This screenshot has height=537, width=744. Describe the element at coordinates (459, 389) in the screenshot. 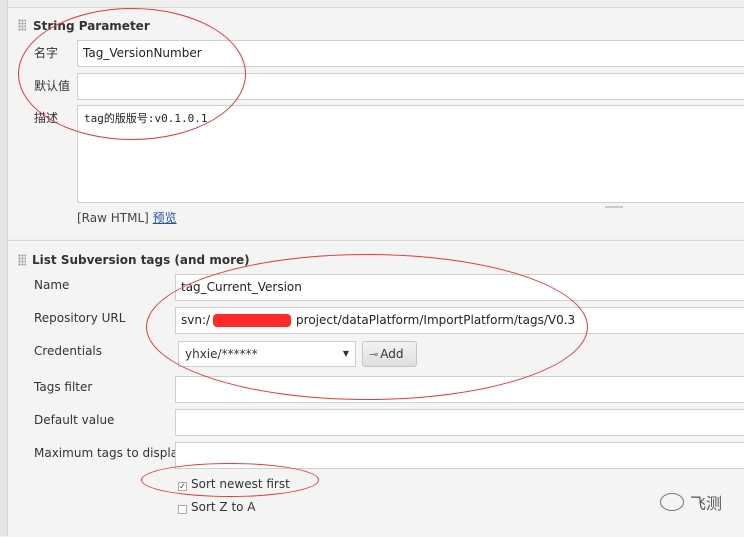

I see `tags-filter-input` at that location.